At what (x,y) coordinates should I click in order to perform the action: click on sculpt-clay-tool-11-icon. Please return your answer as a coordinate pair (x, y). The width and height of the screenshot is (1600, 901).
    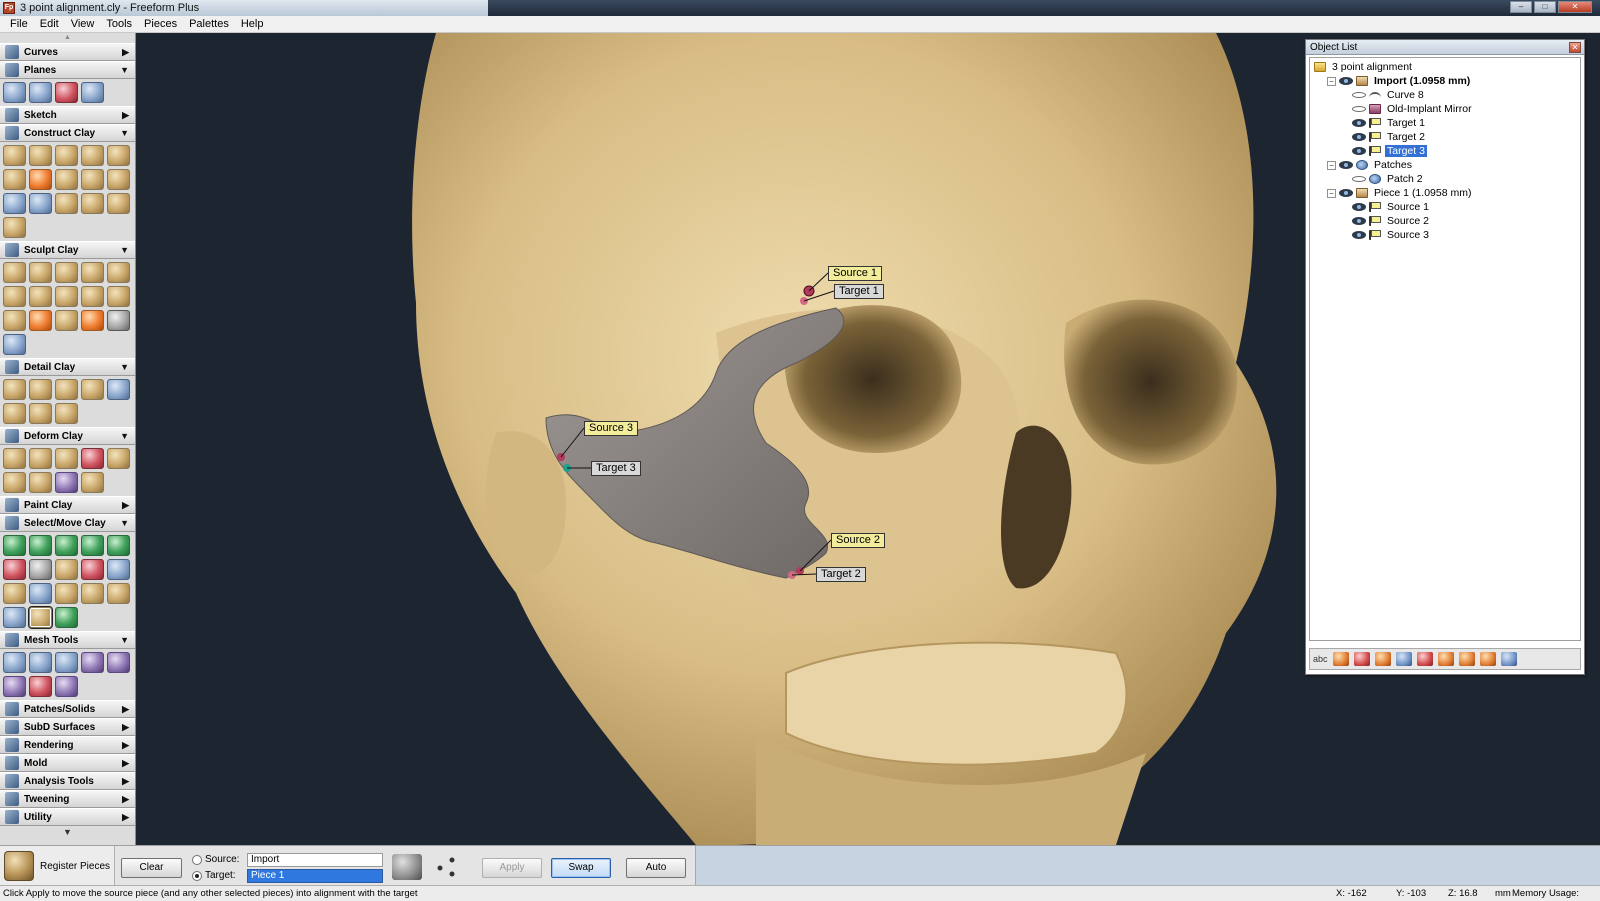
    Looking at the image, I should click on (14, 320).